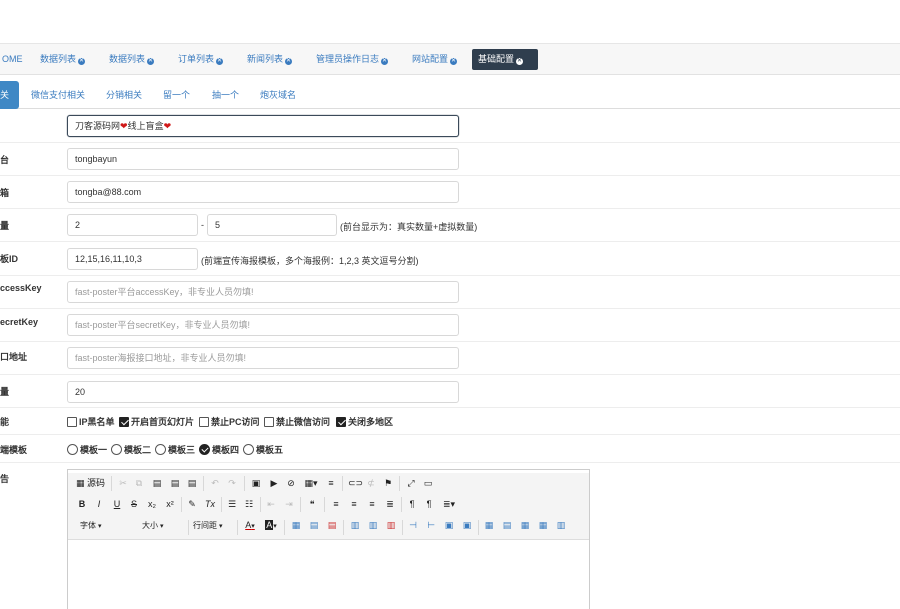 The width and height of the screenshot is (900, 609). What do you see at coordinates (91, 421) in the screenshot?
I see `checkbox-ip-blacklist: IP黑名单` at bounding box center [91, 421].